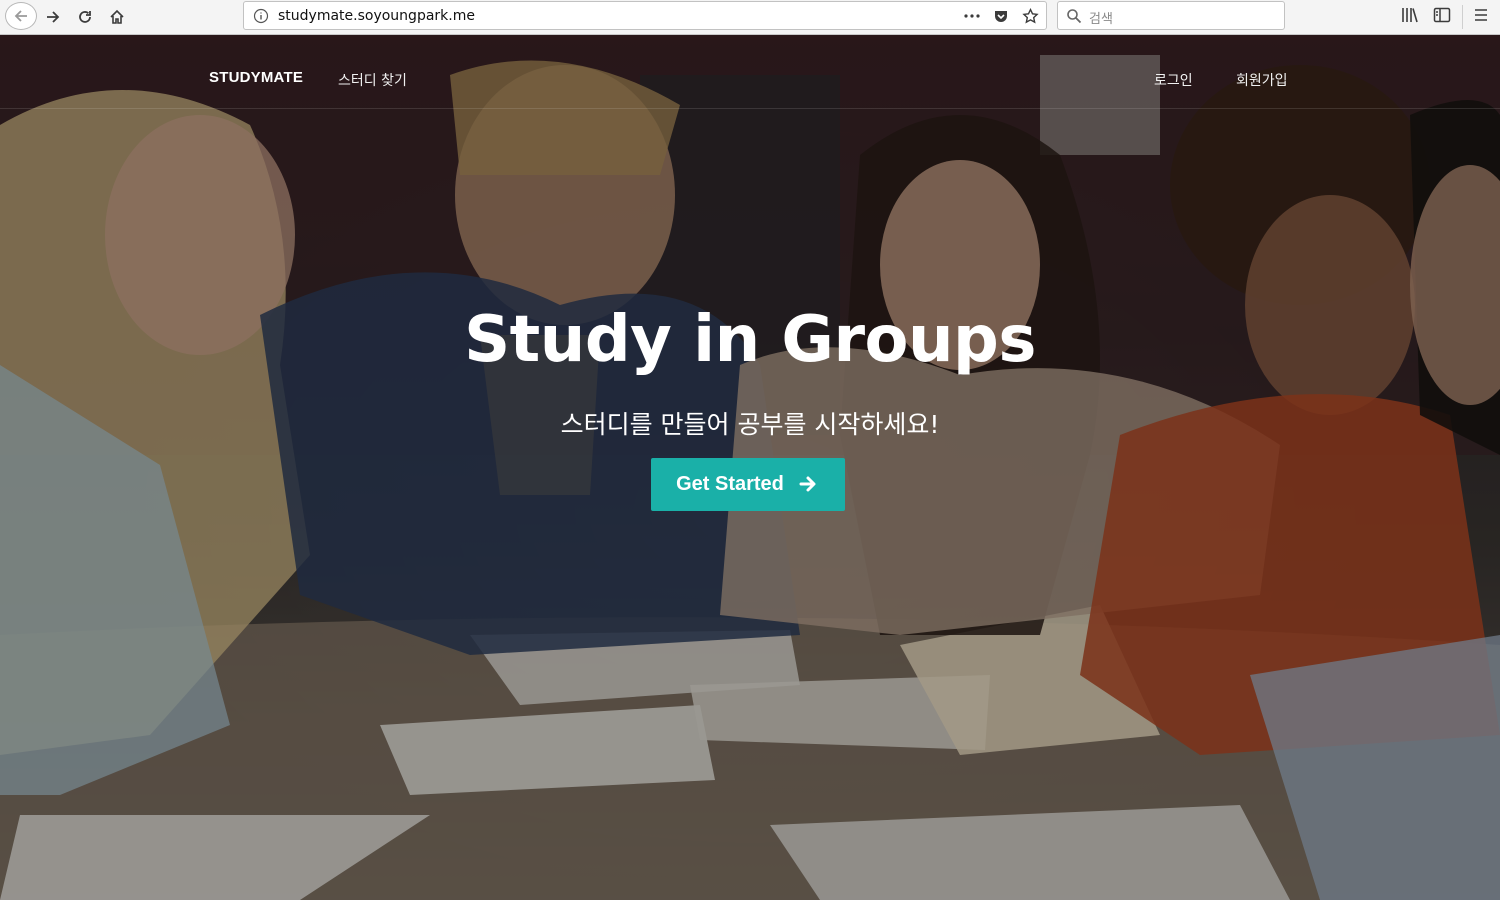  I want to click on back-button, so click(21, 16).